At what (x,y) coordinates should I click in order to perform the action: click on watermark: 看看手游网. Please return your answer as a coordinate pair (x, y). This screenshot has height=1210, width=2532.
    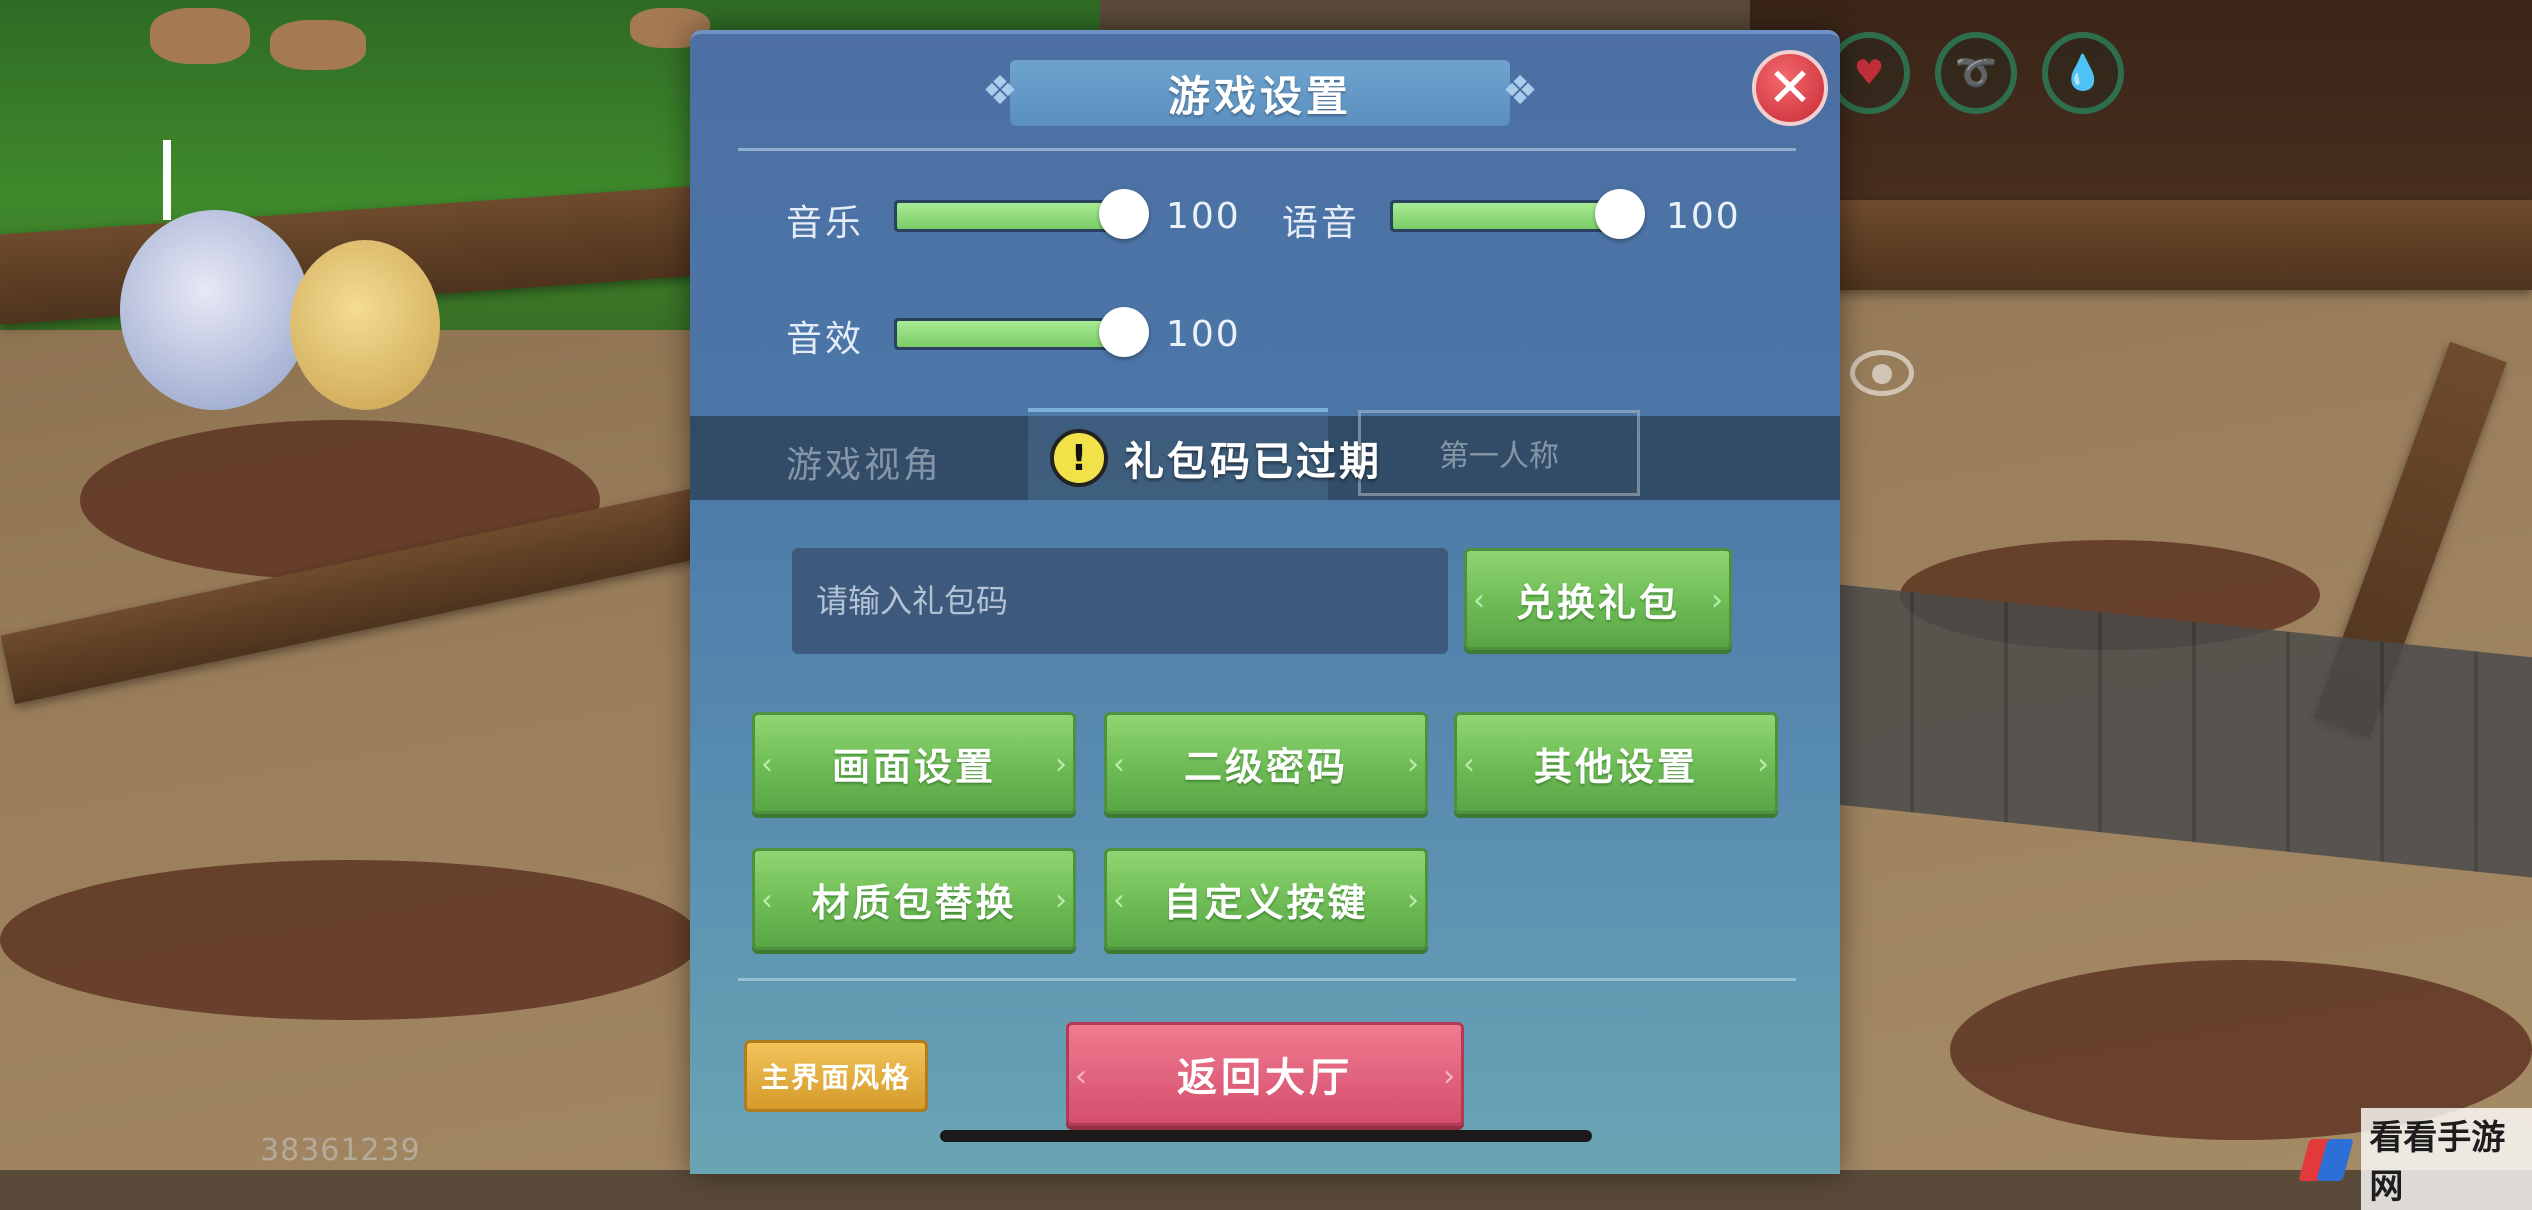
    Looking at the image, I should click on (2416, 1159).